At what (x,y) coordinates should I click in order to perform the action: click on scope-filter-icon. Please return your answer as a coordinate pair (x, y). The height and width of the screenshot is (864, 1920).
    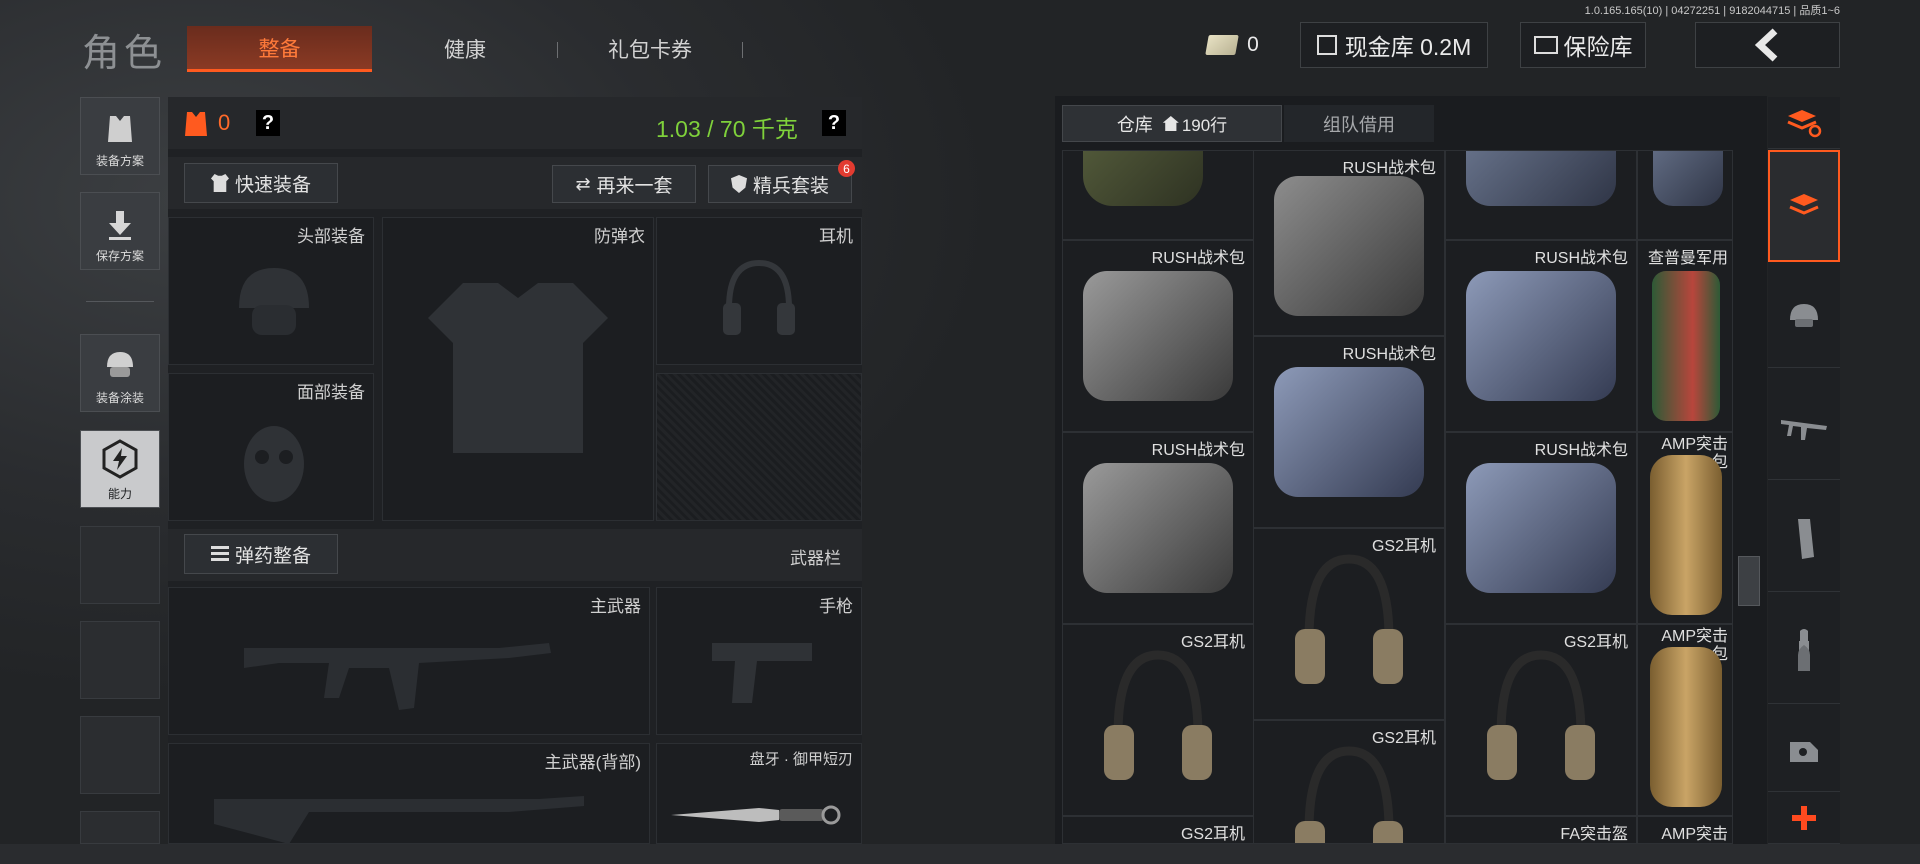
    Looking at the image, I should click on (1804, 751).